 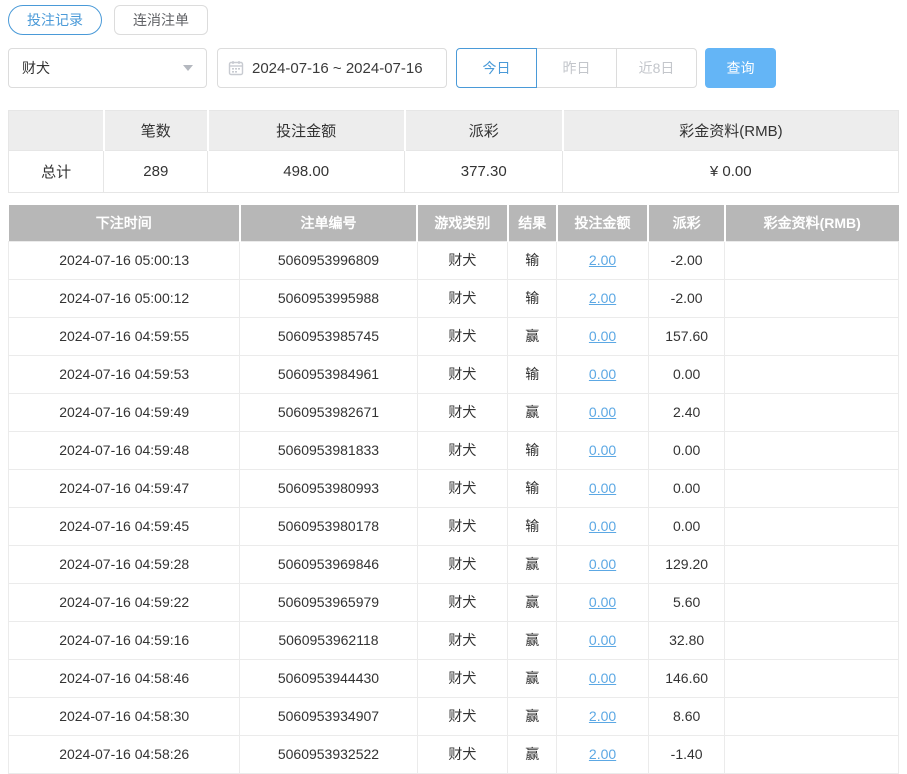 What do you see at coordinates (56, 171) in the screenshot?
I see `summary-total-label: 总计` at bounding box center [56, 171].